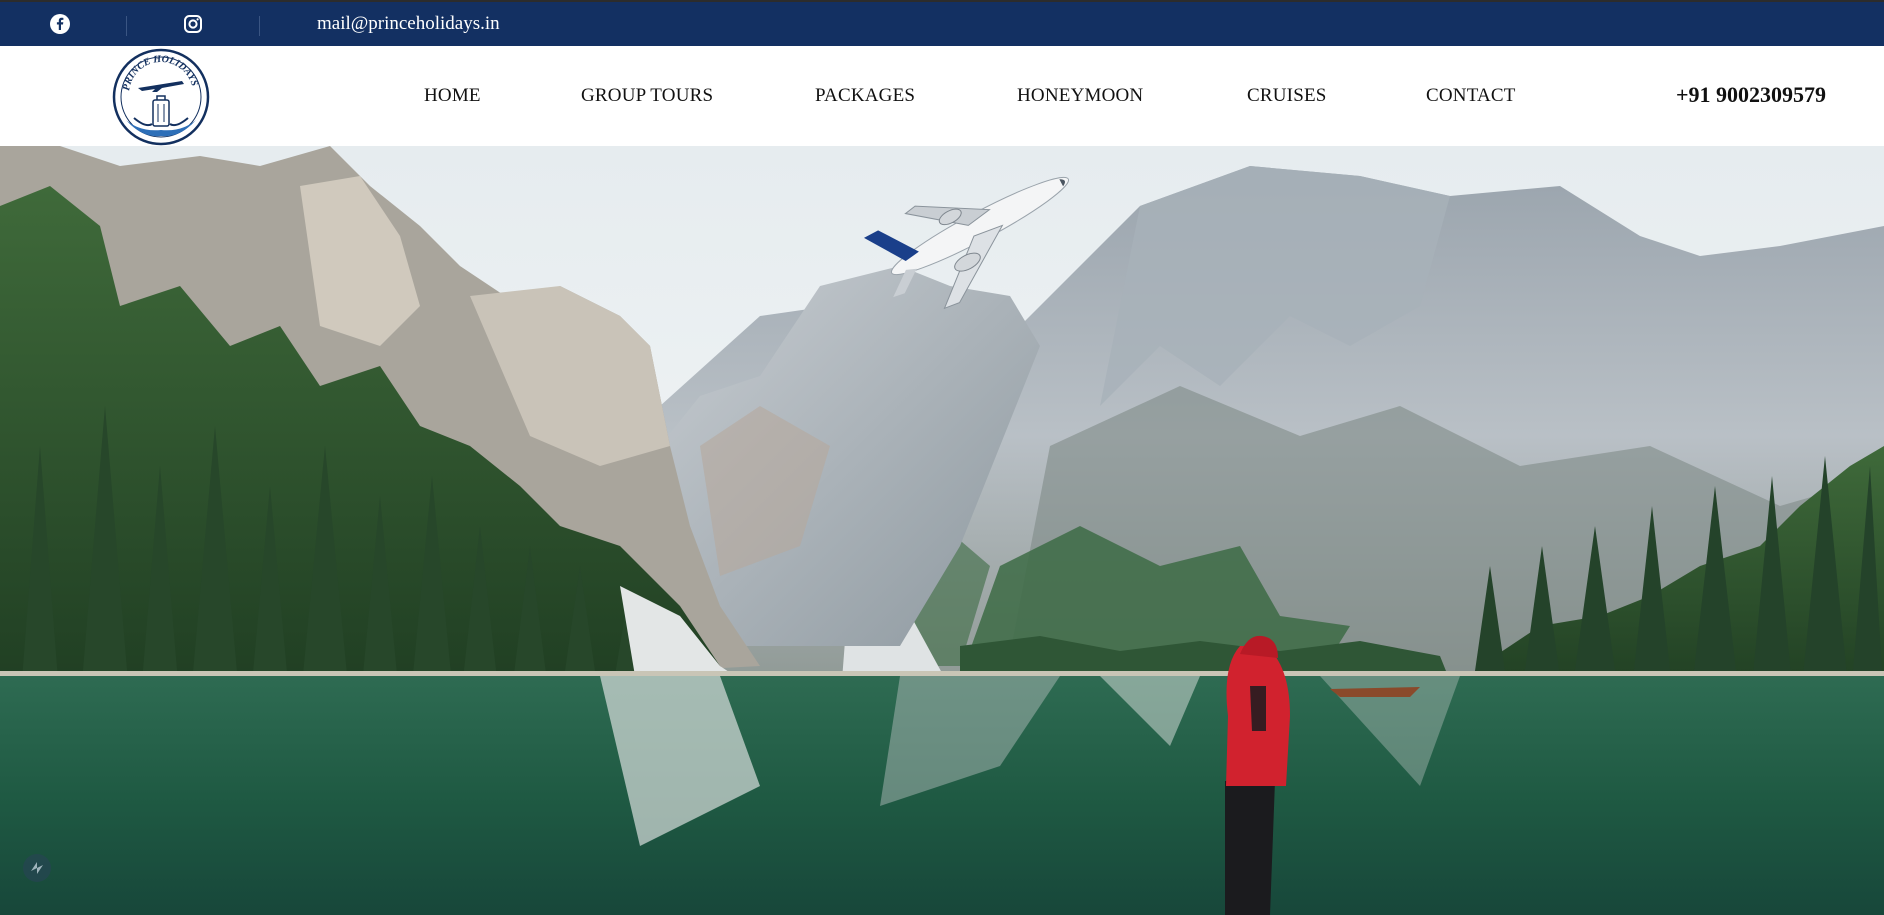  Describe the element at coordinates (1471, 96) in the screenshot. I see `nav-contact: CONTACT` at that location.